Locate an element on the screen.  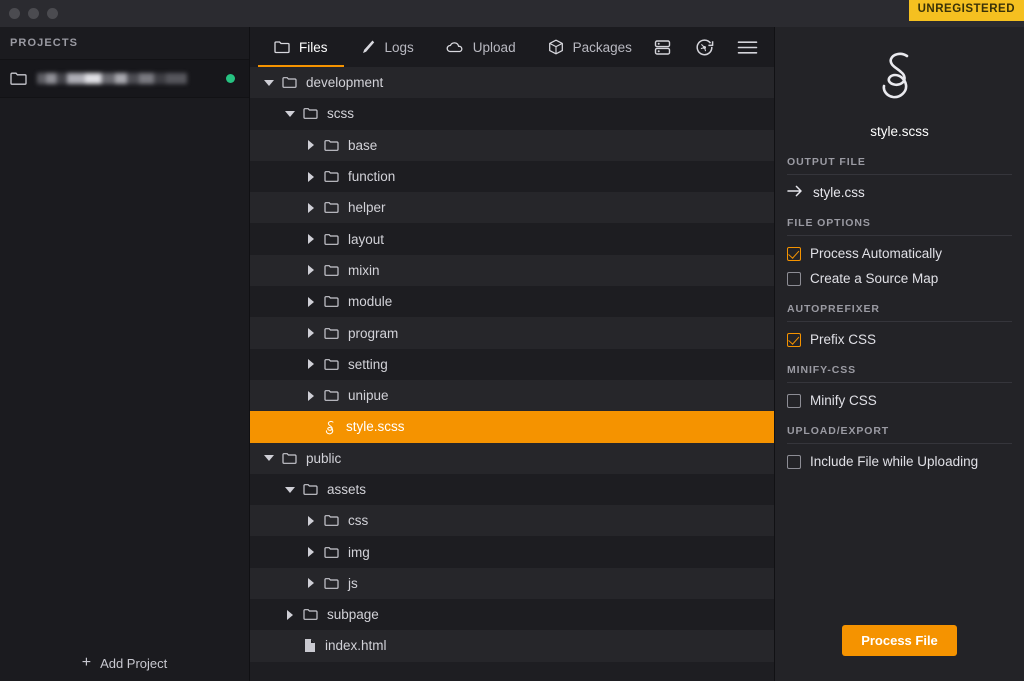
tree-row: mixin is located at coordinates (512, 270).